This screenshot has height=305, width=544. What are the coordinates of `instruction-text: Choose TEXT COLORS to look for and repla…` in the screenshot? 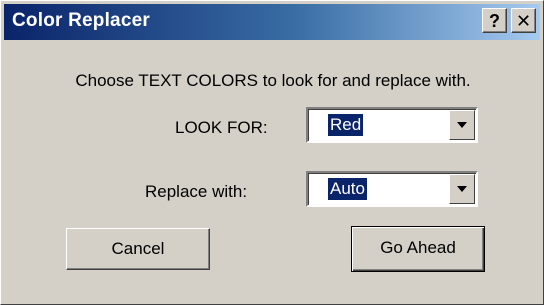 It's located at (273, 80).